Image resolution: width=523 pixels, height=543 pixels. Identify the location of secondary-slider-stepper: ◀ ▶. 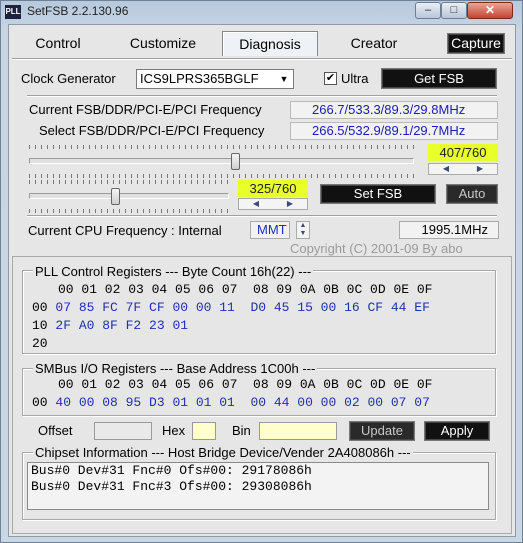
(273, 204).